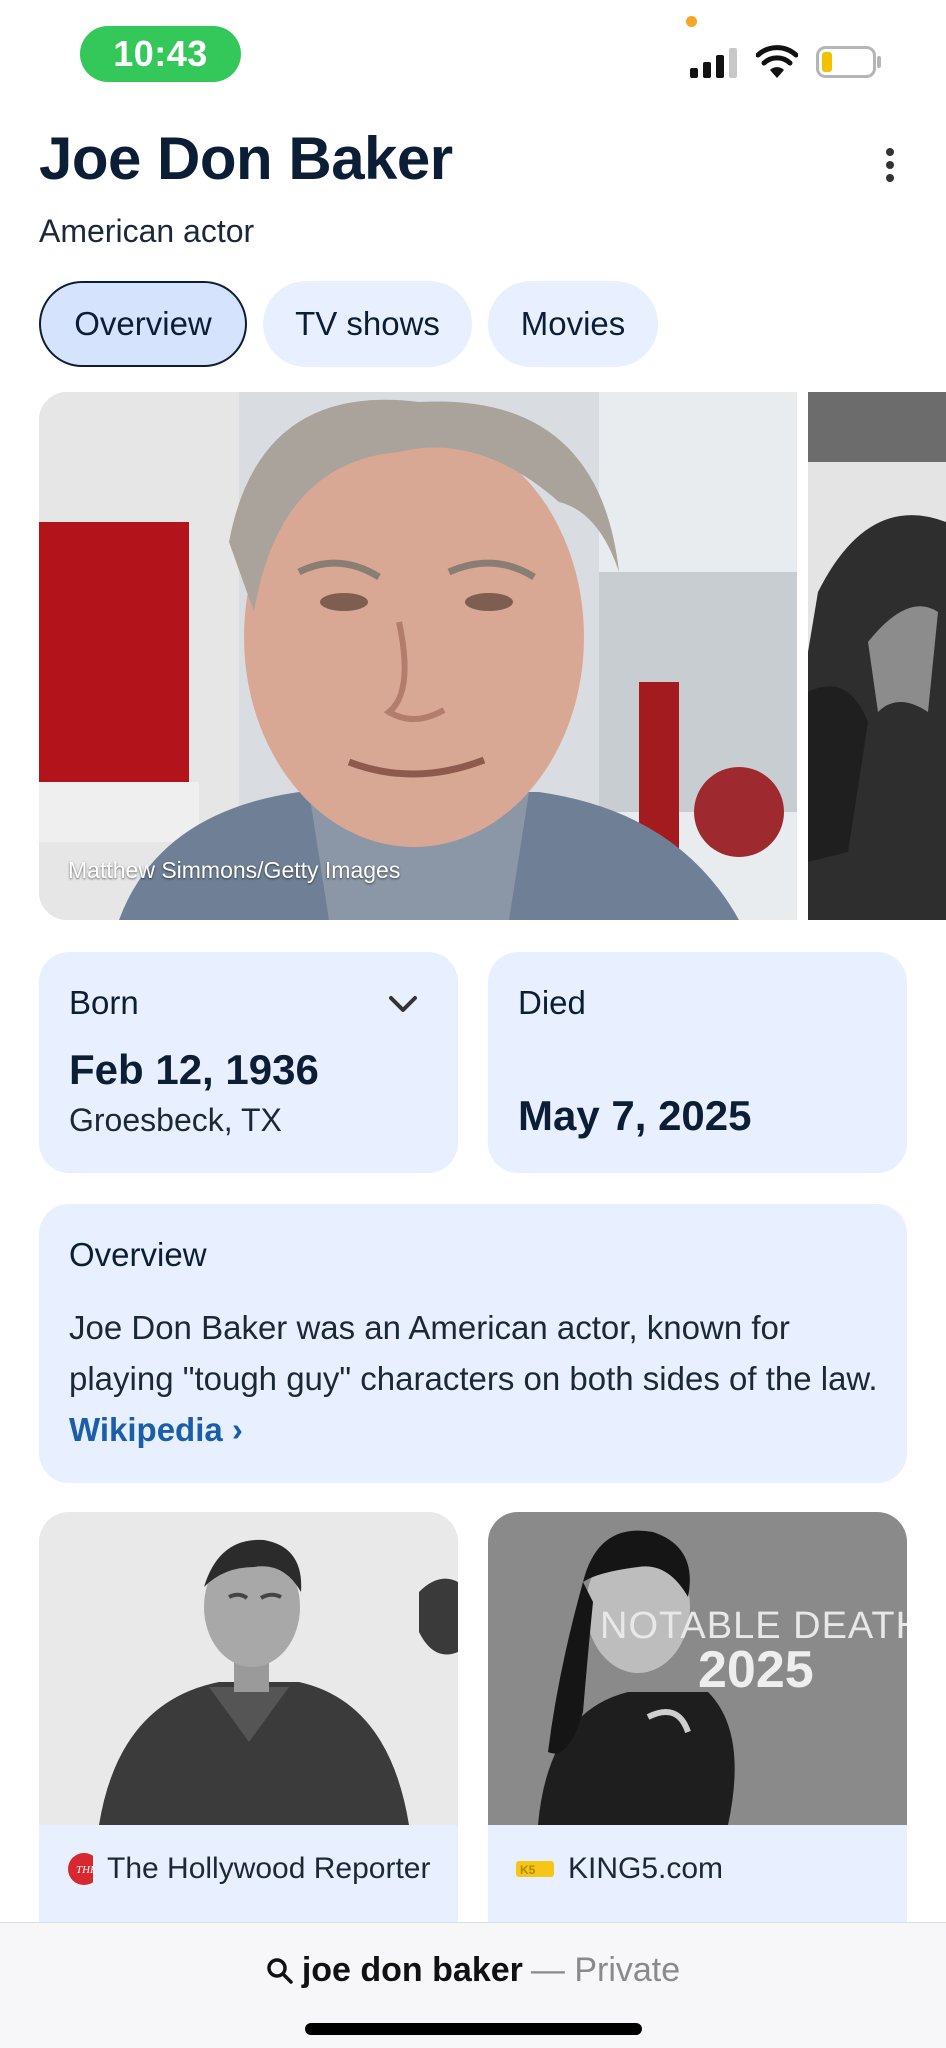  I want to click on news-image, so click(248, 1668).